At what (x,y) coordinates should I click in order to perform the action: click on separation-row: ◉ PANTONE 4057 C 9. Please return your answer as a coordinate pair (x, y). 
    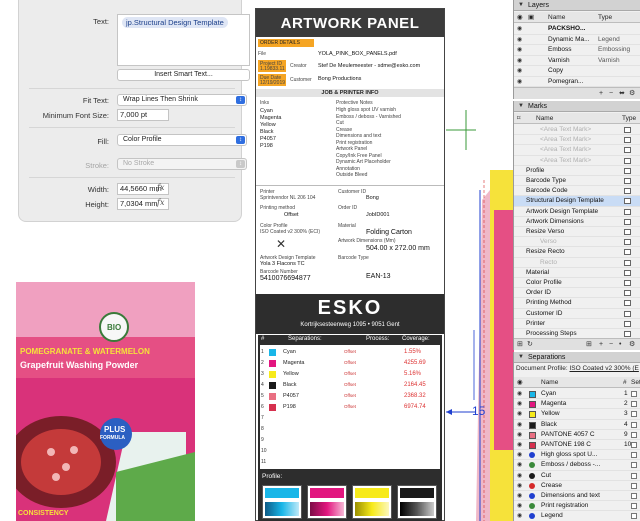
    Looking at the image, I should click on (577, 435).